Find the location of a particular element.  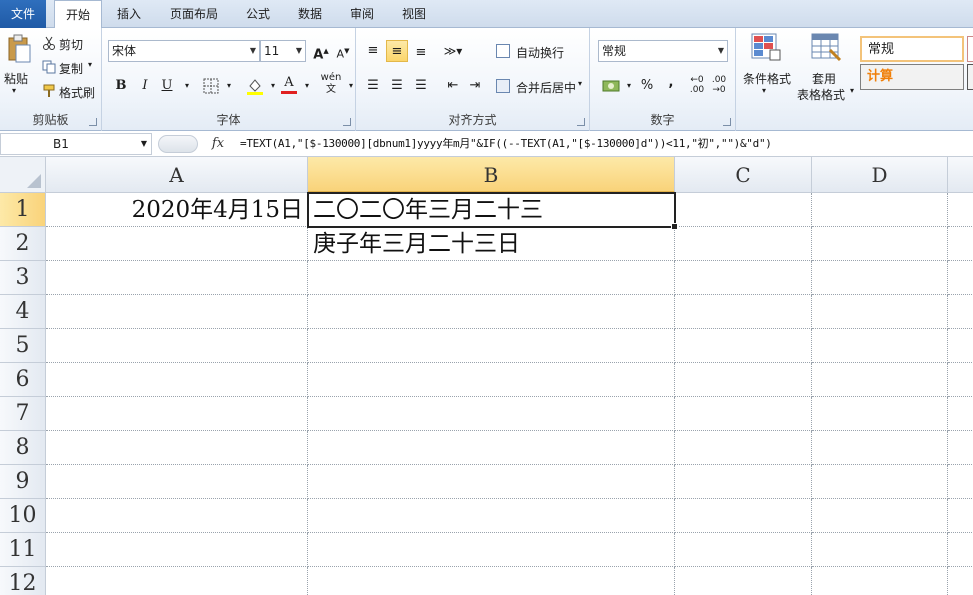

row-header-9: 9 is located at coordinates (23, 482).